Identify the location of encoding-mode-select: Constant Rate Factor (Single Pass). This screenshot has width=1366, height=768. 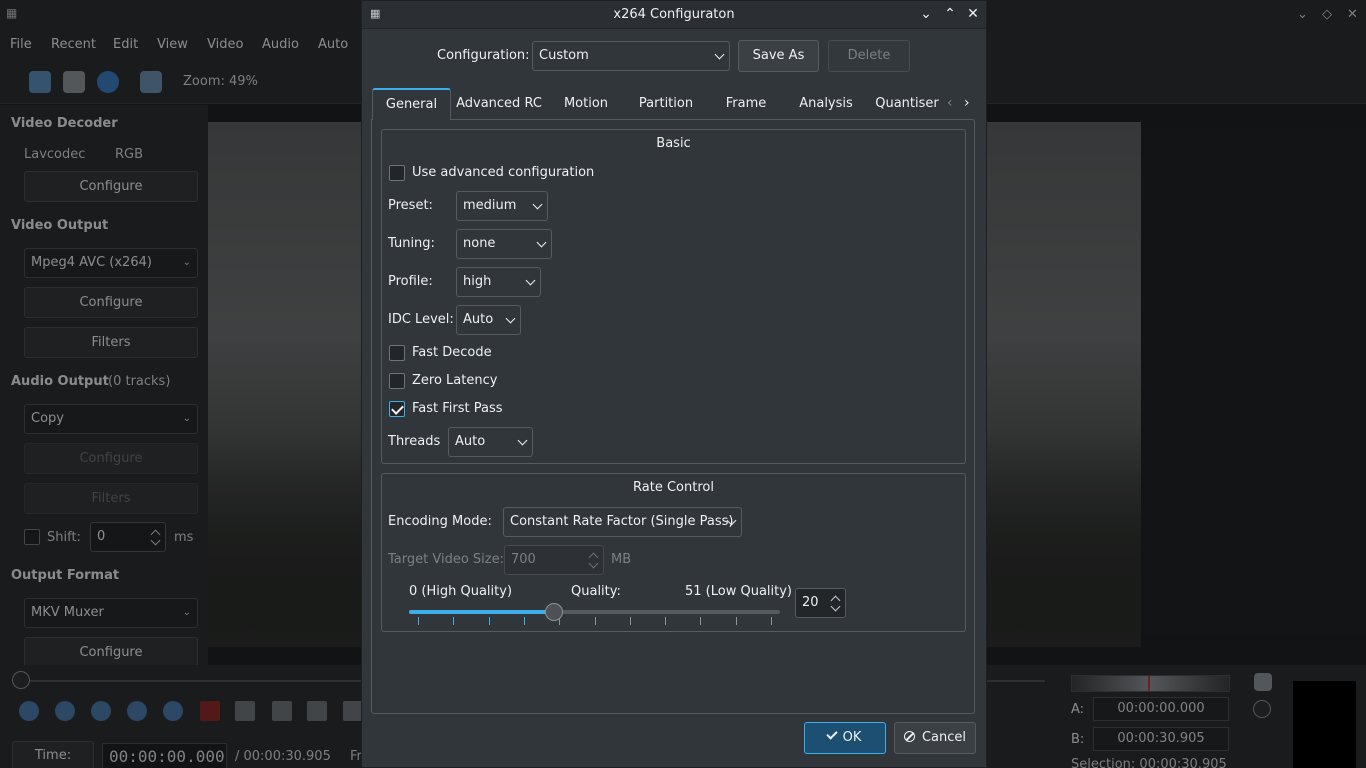
(622, 522).